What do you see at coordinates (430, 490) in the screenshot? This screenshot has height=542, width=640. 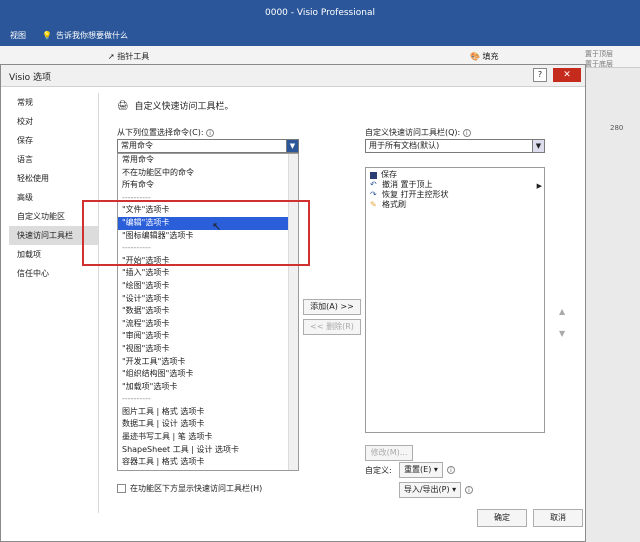 I see `import-export-button: 导入/导出(P) ▾` at bounding box center [430, 490].